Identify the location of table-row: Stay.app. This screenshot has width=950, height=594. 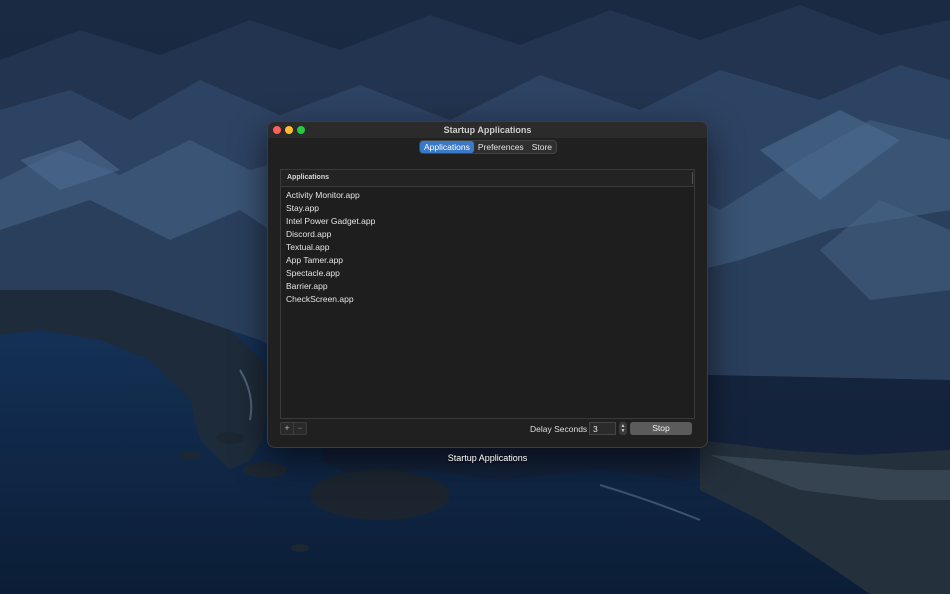
(487, 208).